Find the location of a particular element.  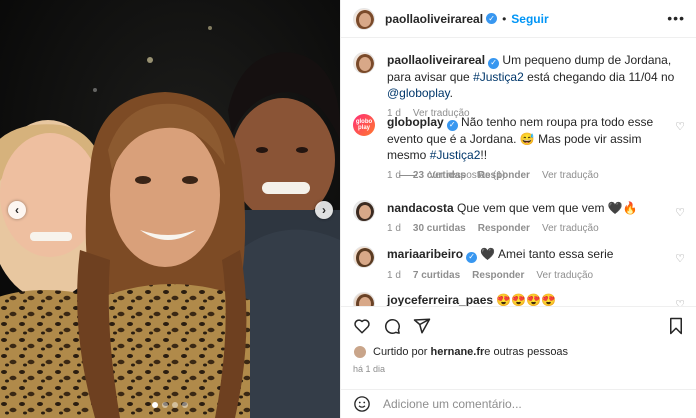

liked-by: Curtido por hernane.fr e outras pessoas is located at coordinates (460, 352).